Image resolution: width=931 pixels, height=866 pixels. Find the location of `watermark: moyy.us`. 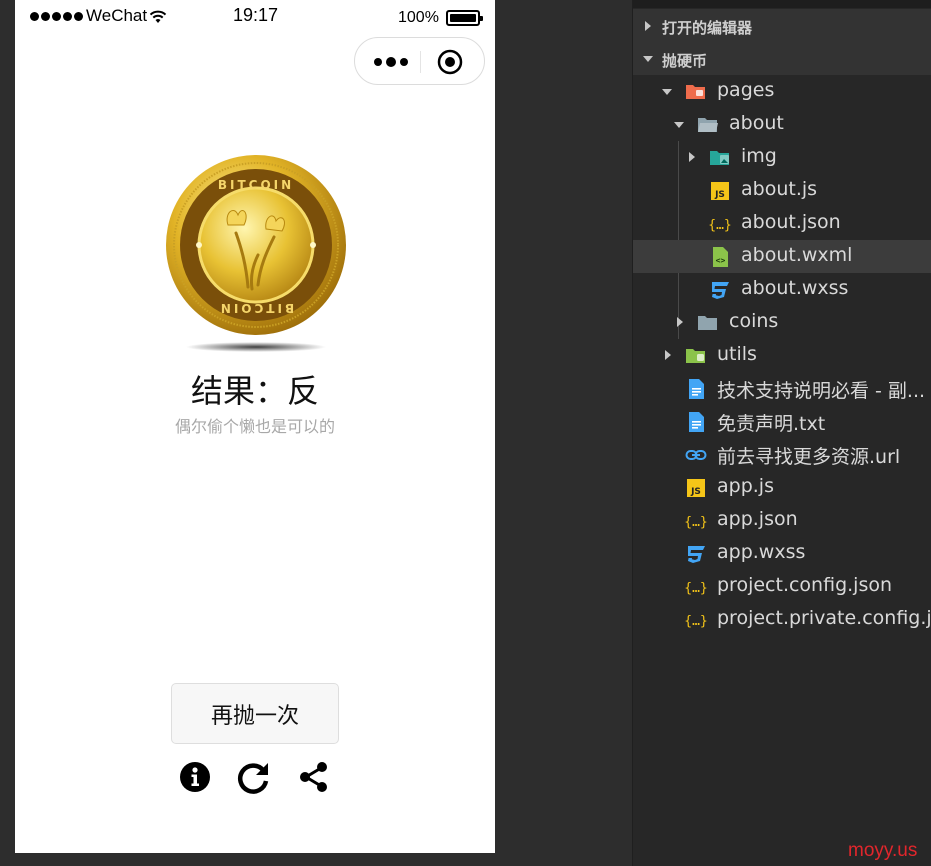

watermark: moyy.us is located at coordinates (883, 850).